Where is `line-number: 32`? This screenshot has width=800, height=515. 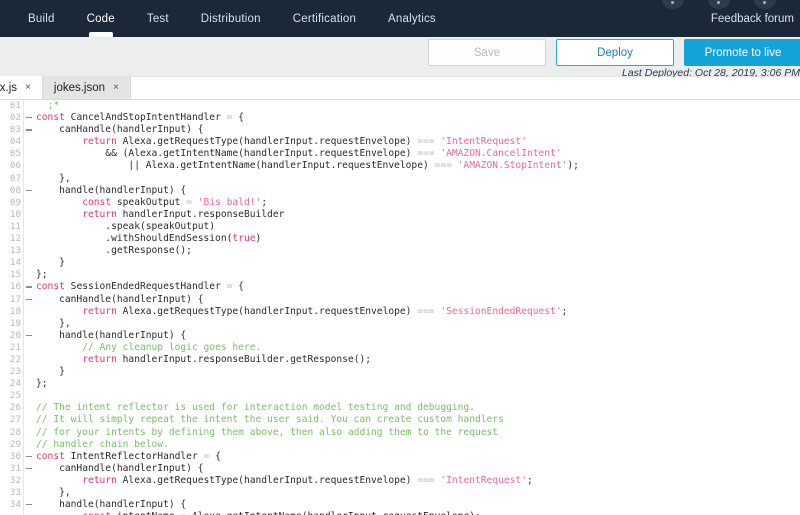
line-number: 32 is located at coordinates (15, 480).